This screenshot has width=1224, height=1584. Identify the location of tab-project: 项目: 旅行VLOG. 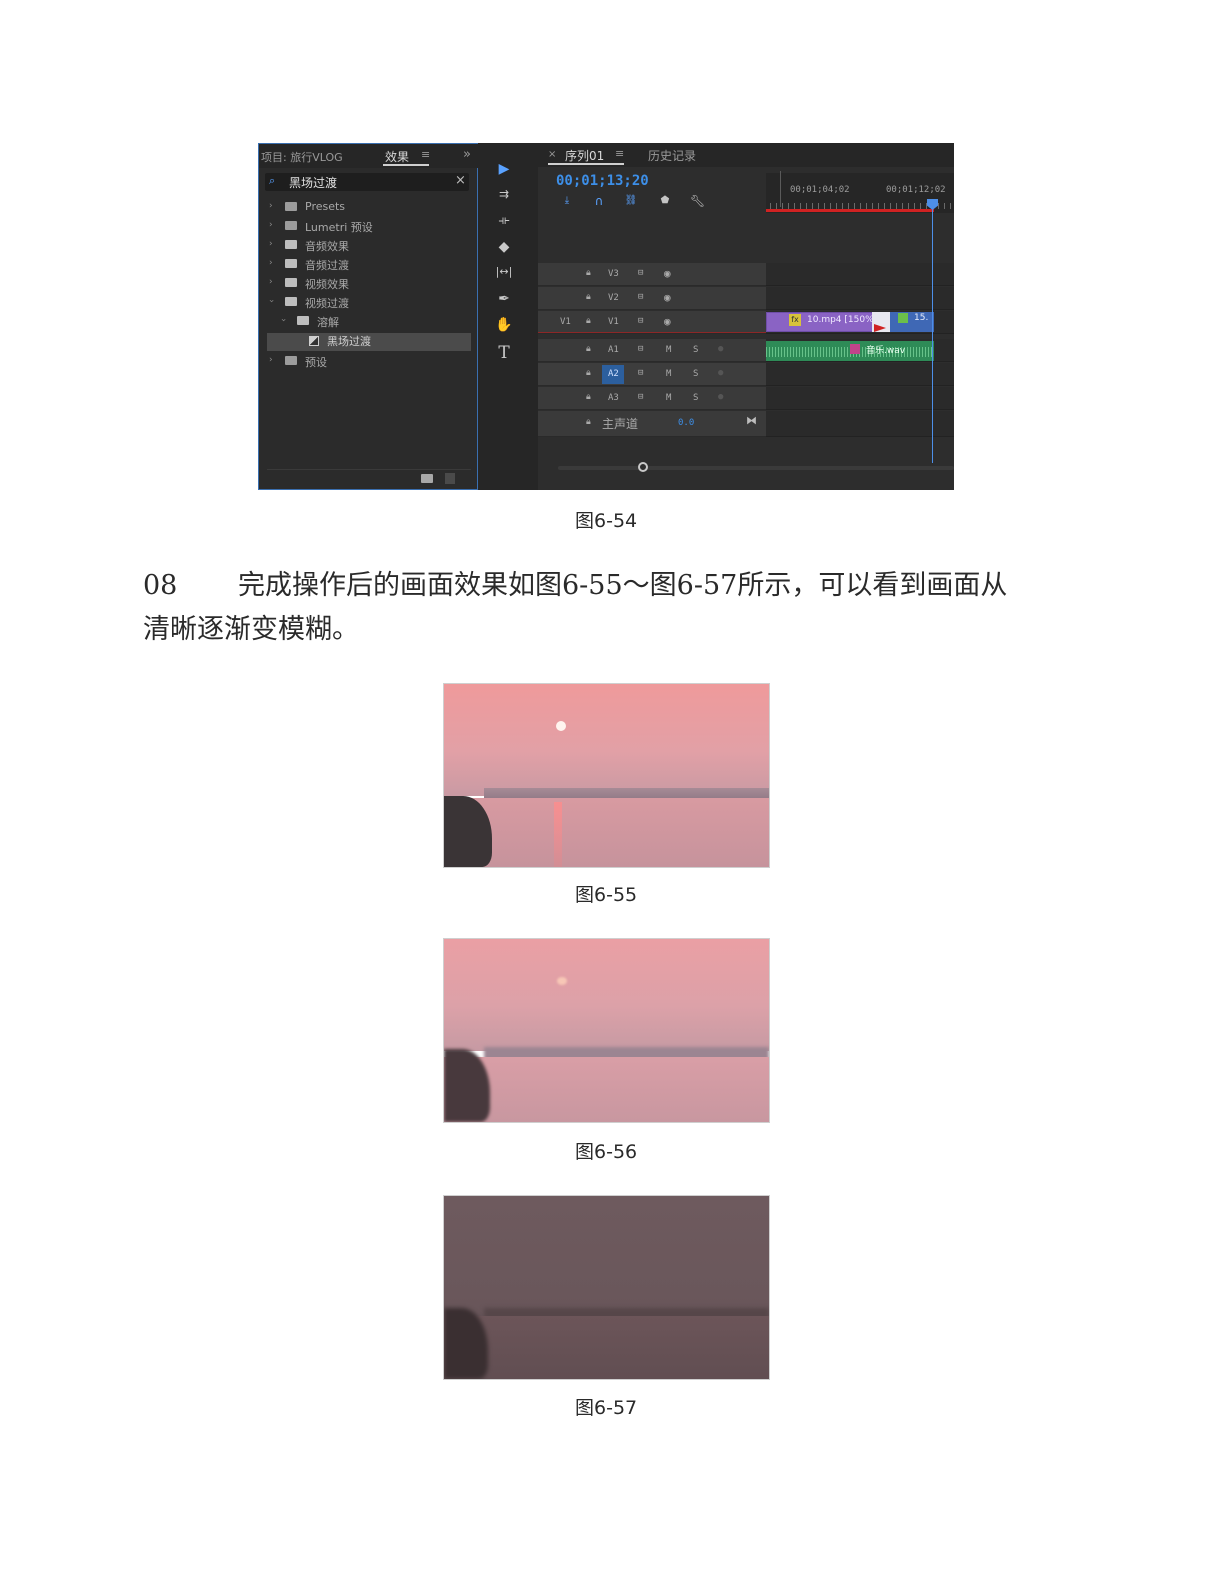
(302, 157).